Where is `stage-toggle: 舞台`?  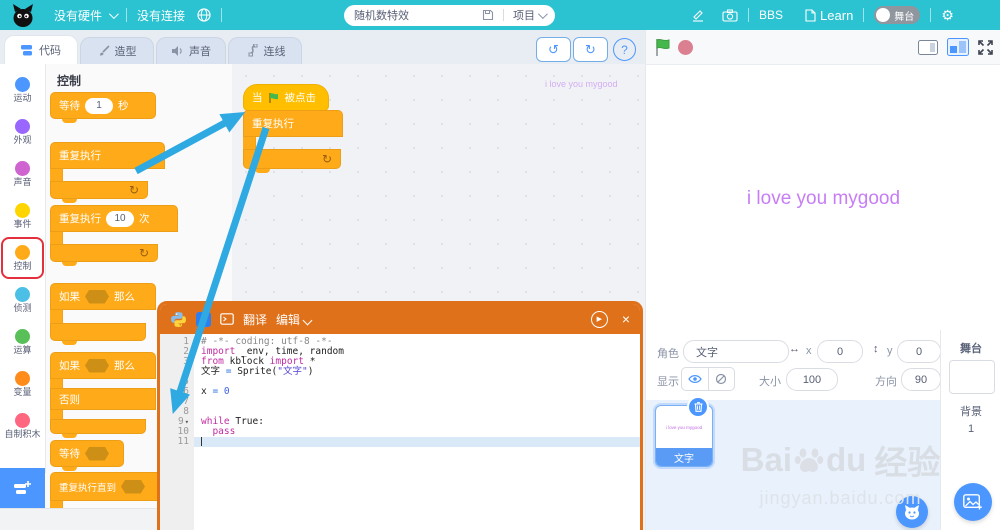 stage-toggle: 舞台 is located at coordinates (897, 15).